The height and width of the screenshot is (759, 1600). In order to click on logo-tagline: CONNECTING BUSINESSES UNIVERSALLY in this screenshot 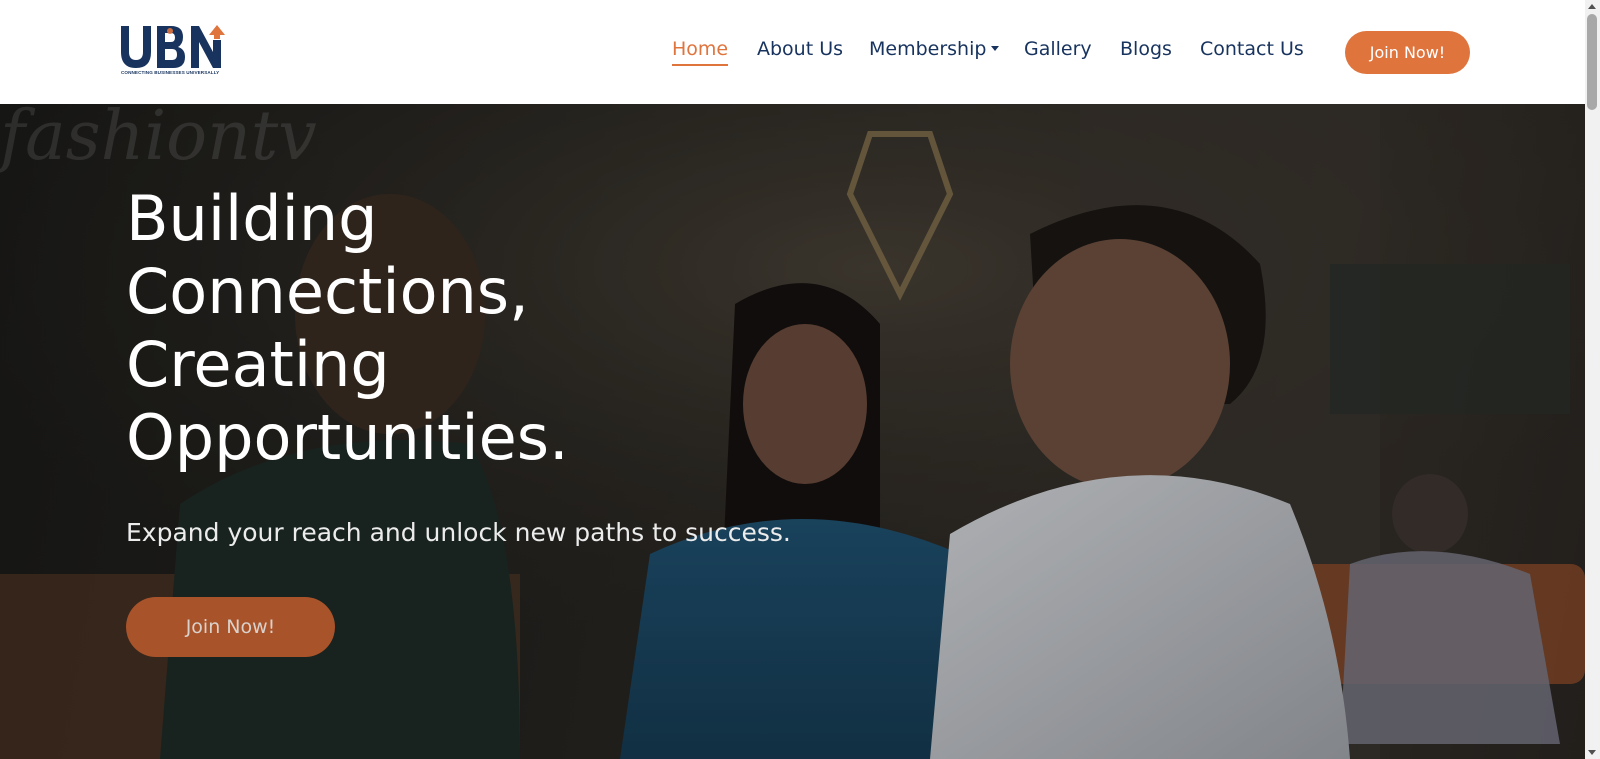, I will do `click(170, 72)`.